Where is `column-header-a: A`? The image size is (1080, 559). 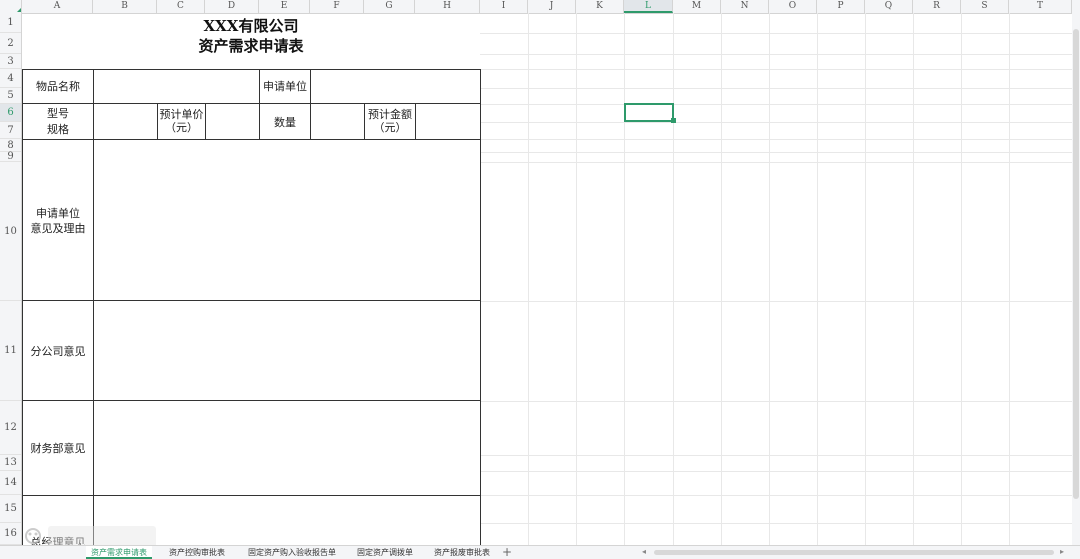
column-header-a: A is located at coordinates (57, 6).